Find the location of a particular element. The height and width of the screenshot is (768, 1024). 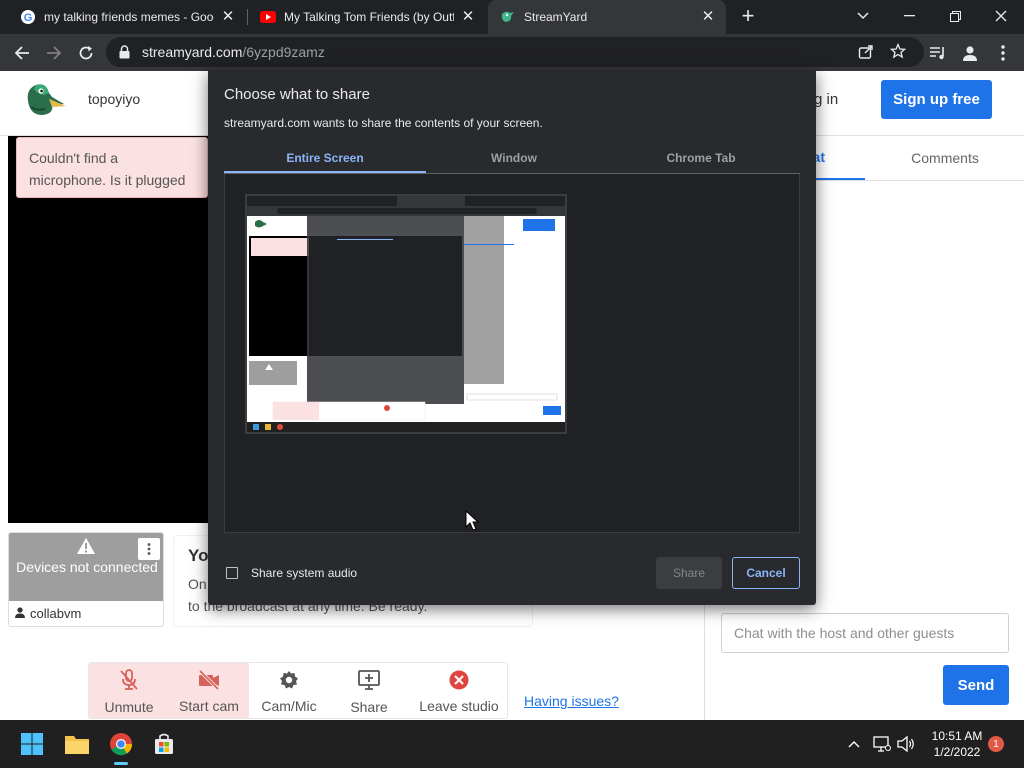

sign-up-button: Sign up free is located at coordinates (936, 99).